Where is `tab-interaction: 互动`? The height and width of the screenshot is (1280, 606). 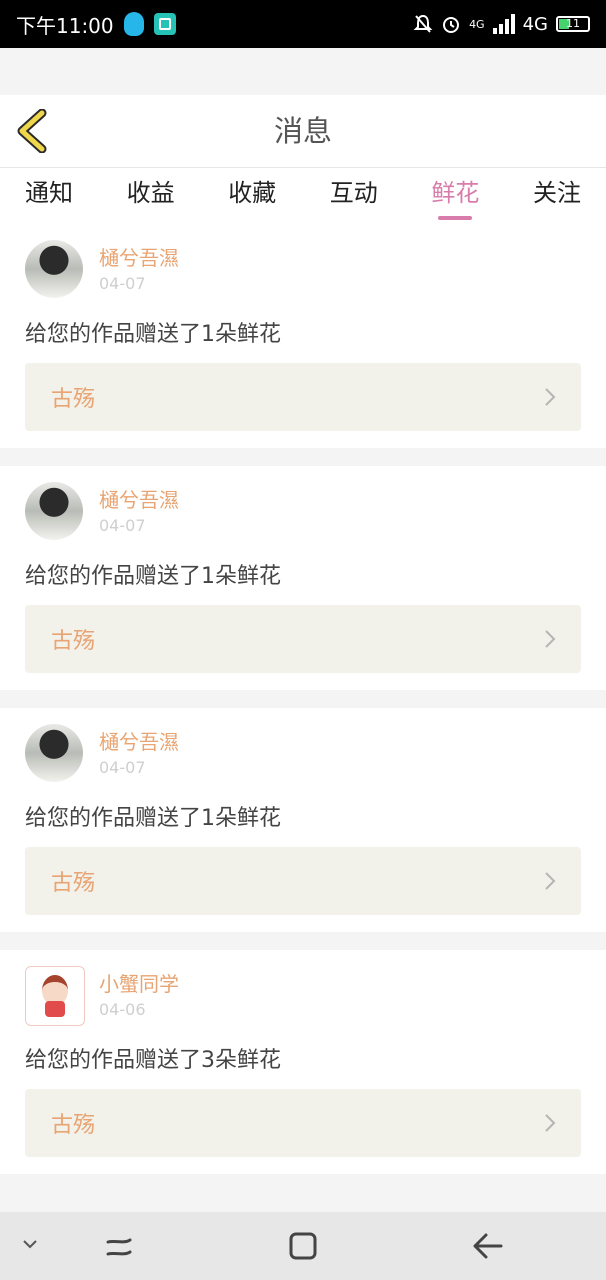 tab-interaction: 互动 is located at coordinates (354, 196).